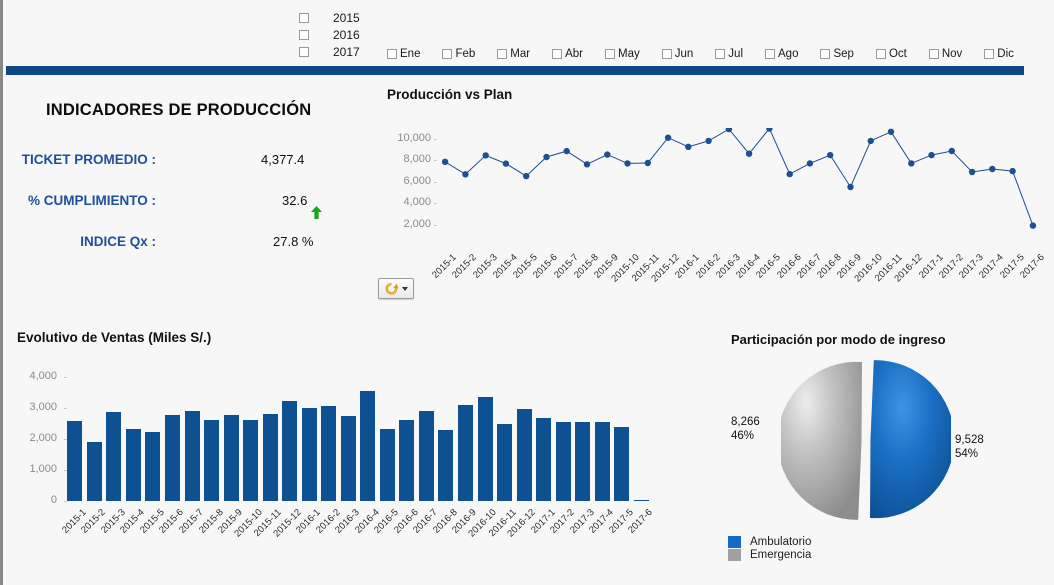  What do you see at coordinates (43, 407) in the screenshot?
I see `y-axis-tick-label: 3,000` at bounding box center [43, 407].